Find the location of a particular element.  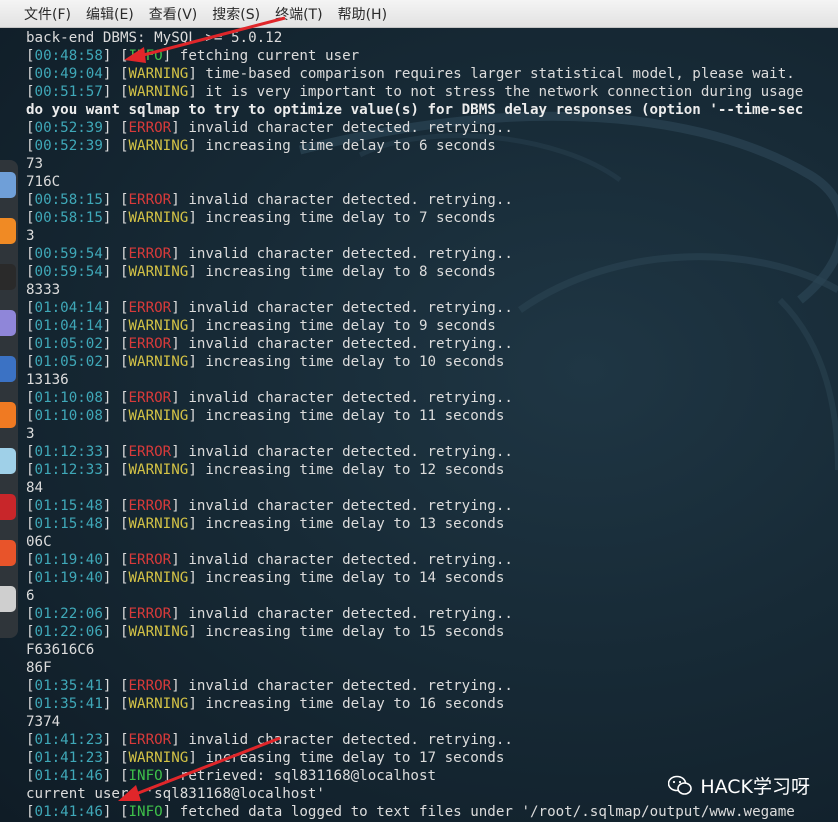

log-timestamp: 01:15:48 is located at coordinates (68, 506).